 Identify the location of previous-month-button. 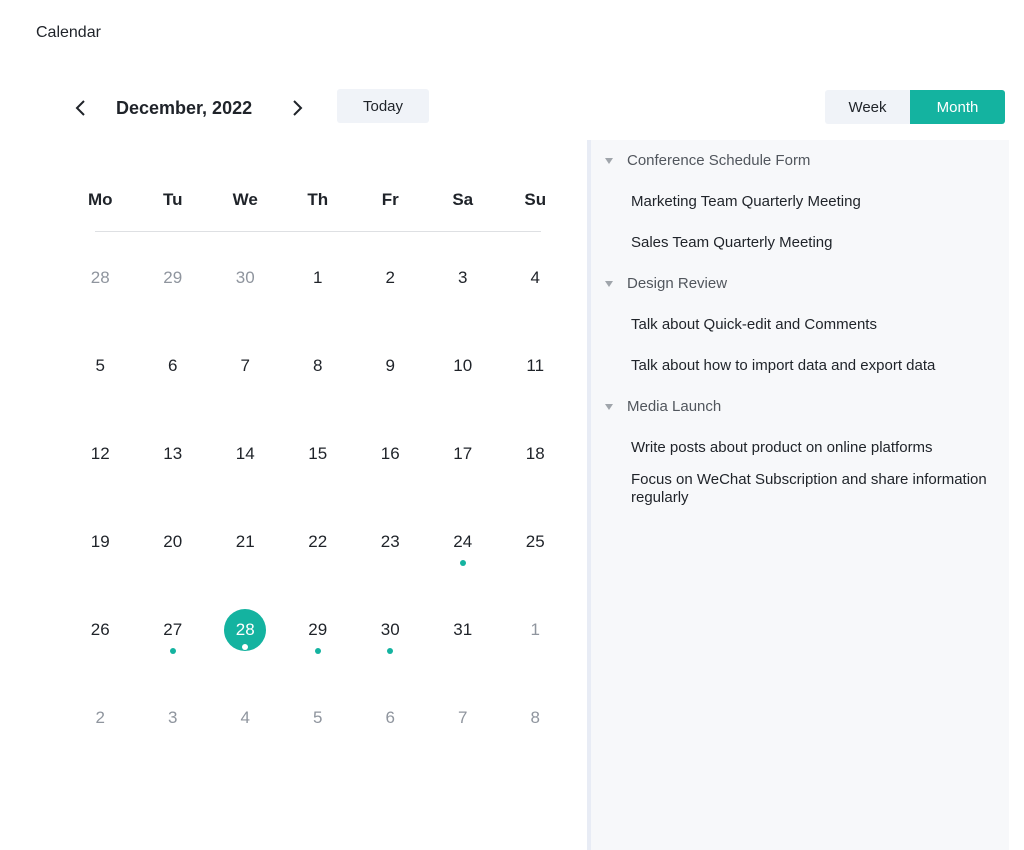
(80, 108).